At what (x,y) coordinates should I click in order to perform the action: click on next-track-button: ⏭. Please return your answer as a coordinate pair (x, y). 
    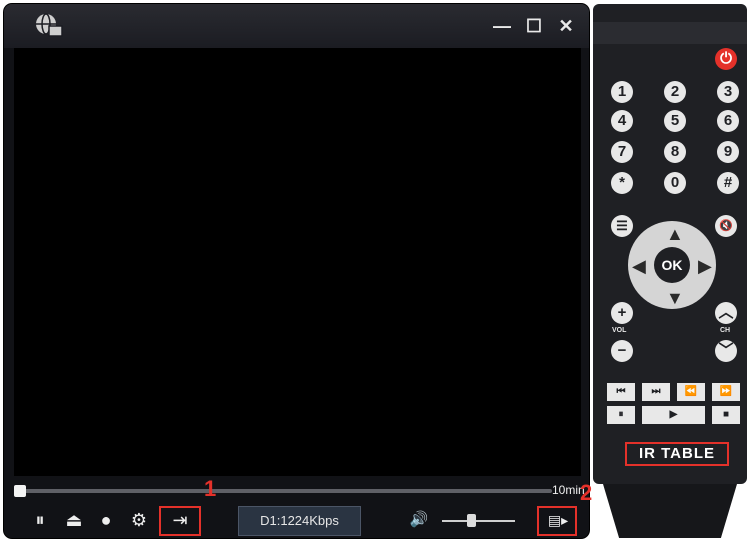
    Looking at the image, I should click on (656, 392).